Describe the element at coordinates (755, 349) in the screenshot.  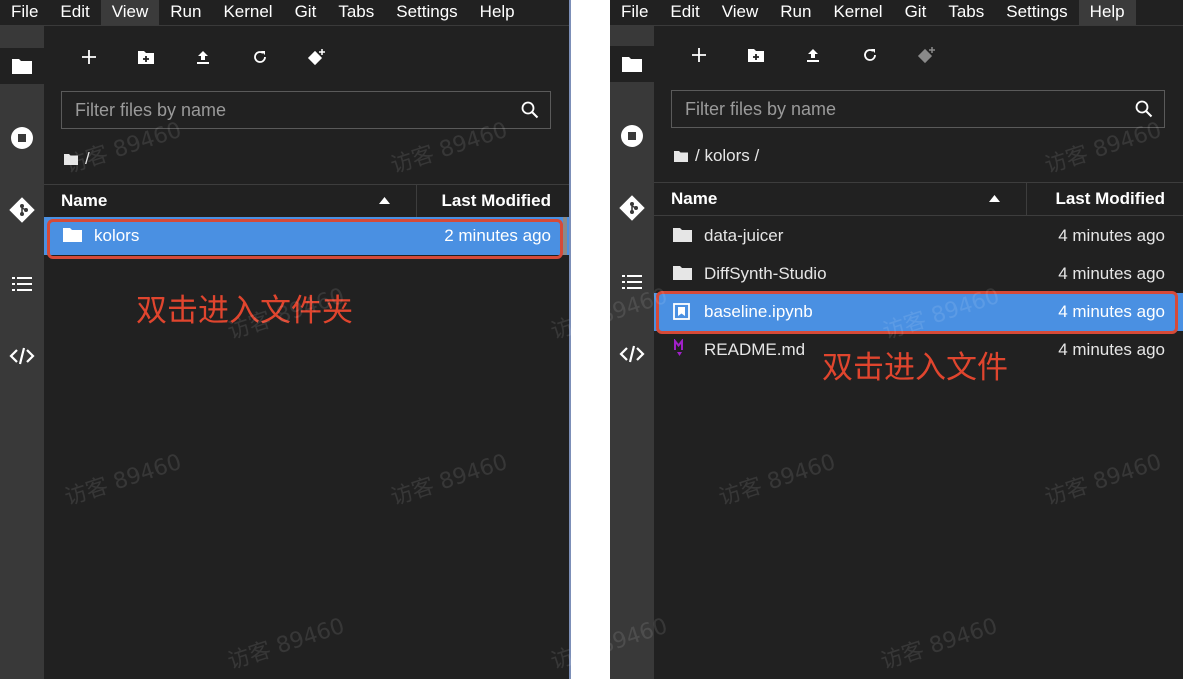
I see `file-name: README.md` at that location.